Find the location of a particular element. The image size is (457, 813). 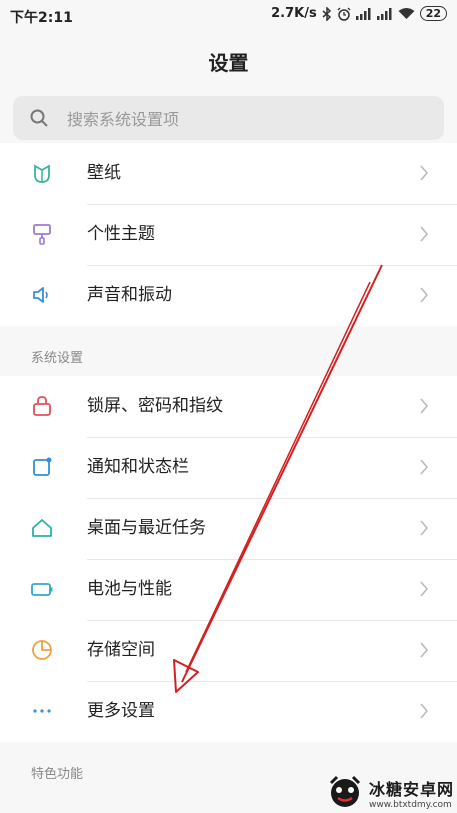

settings-item-battery: 电池与性能 is located at coordinates (228, 589).